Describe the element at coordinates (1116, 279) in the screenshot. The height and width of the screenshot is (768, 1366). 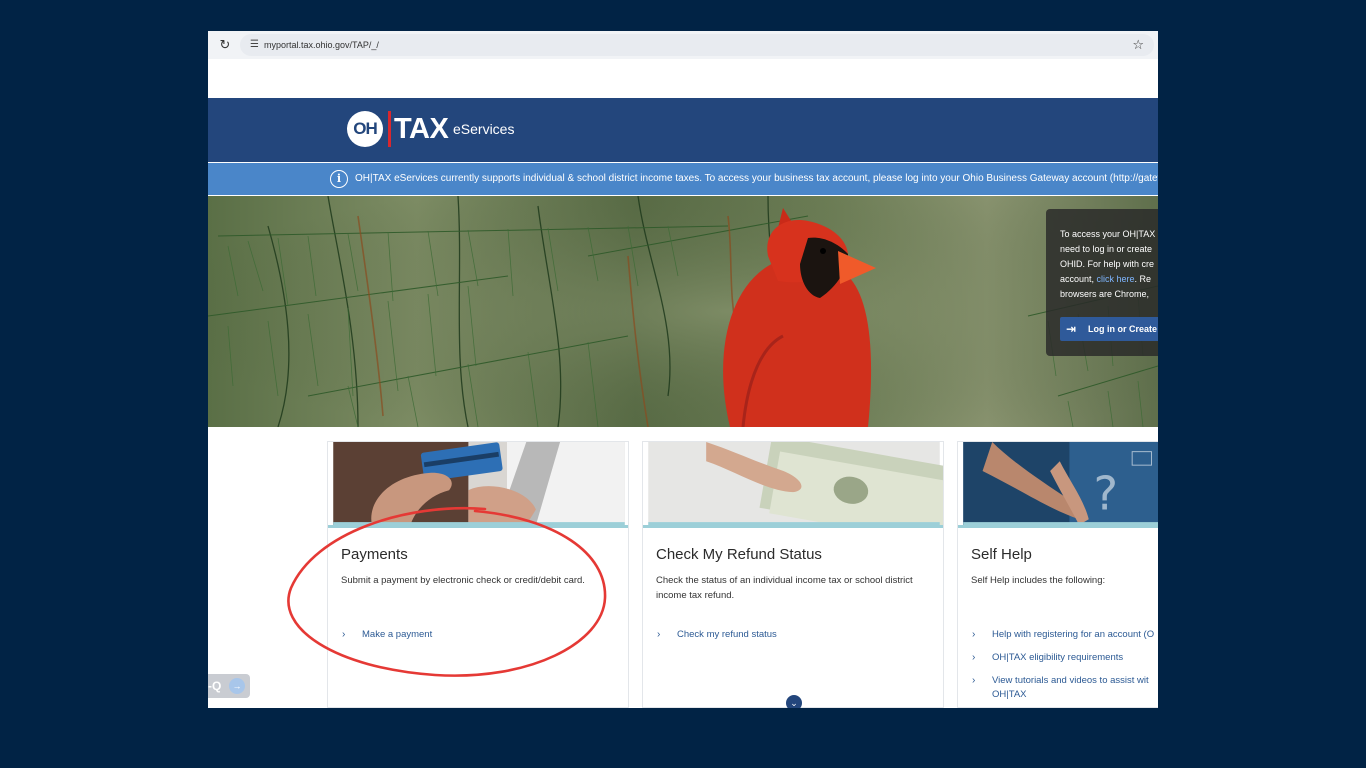
I see `help-click-here-link: click here` at that location.